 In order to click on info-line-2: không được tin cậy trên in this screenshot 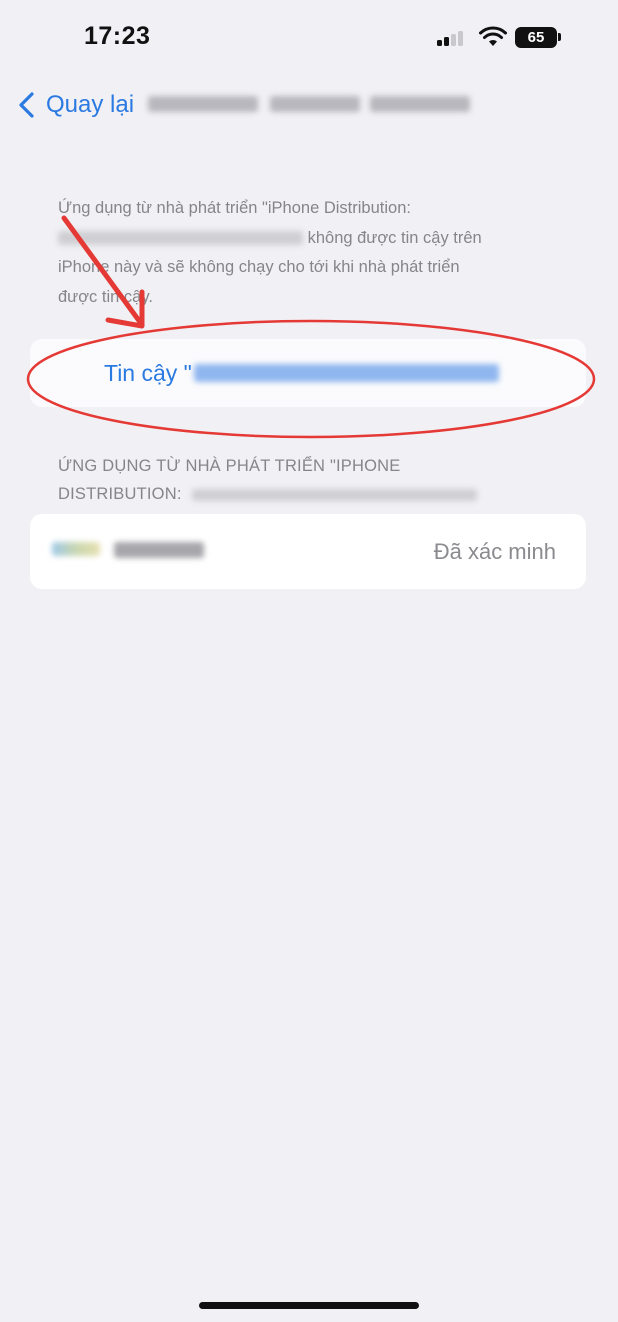, I will do `click(303, 239)`.